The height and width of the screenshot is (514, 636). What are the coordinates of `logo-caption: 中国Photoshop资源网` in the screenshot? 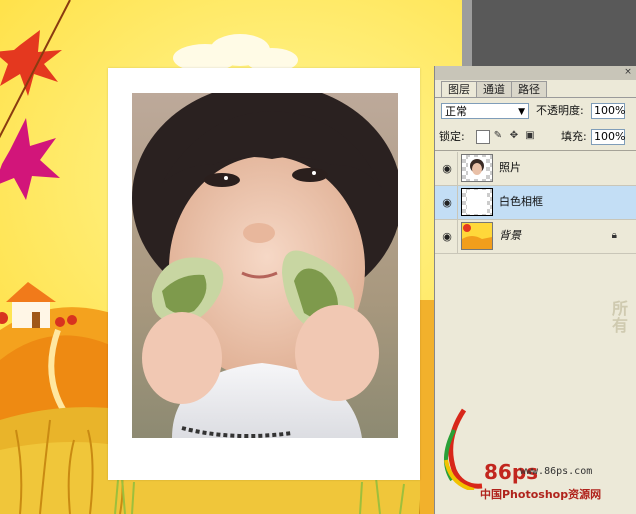 It's located at (541, 494).